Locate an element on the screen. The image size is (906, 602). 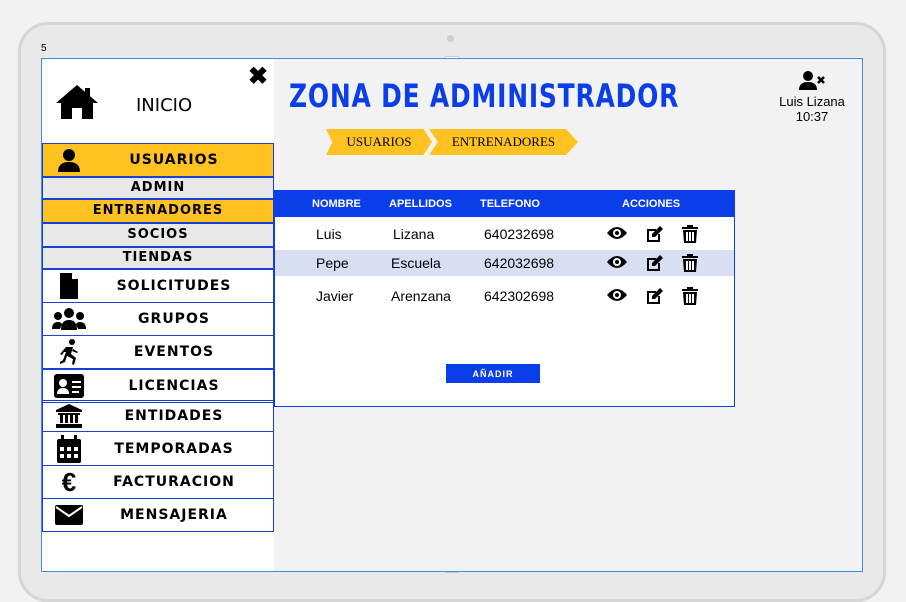
sidebar-item-label: ENTIDADES is located at coordinates (174, 416).